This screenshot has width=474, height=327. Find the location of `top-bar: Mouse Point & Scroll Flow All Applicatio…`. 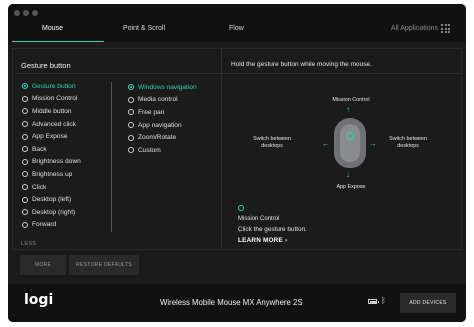

top-bar: Mouse Point & Scroll Flow All Applicatio… is located at coordinates (237, 23).